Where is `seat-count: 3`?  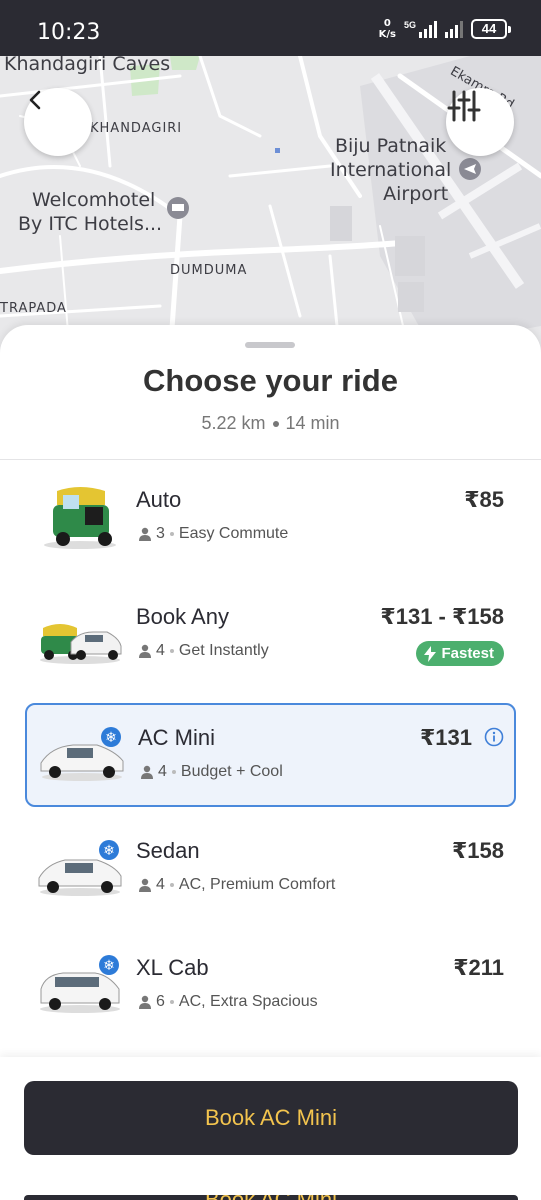
seat-count: 3 is located at coordinates (160, 533).